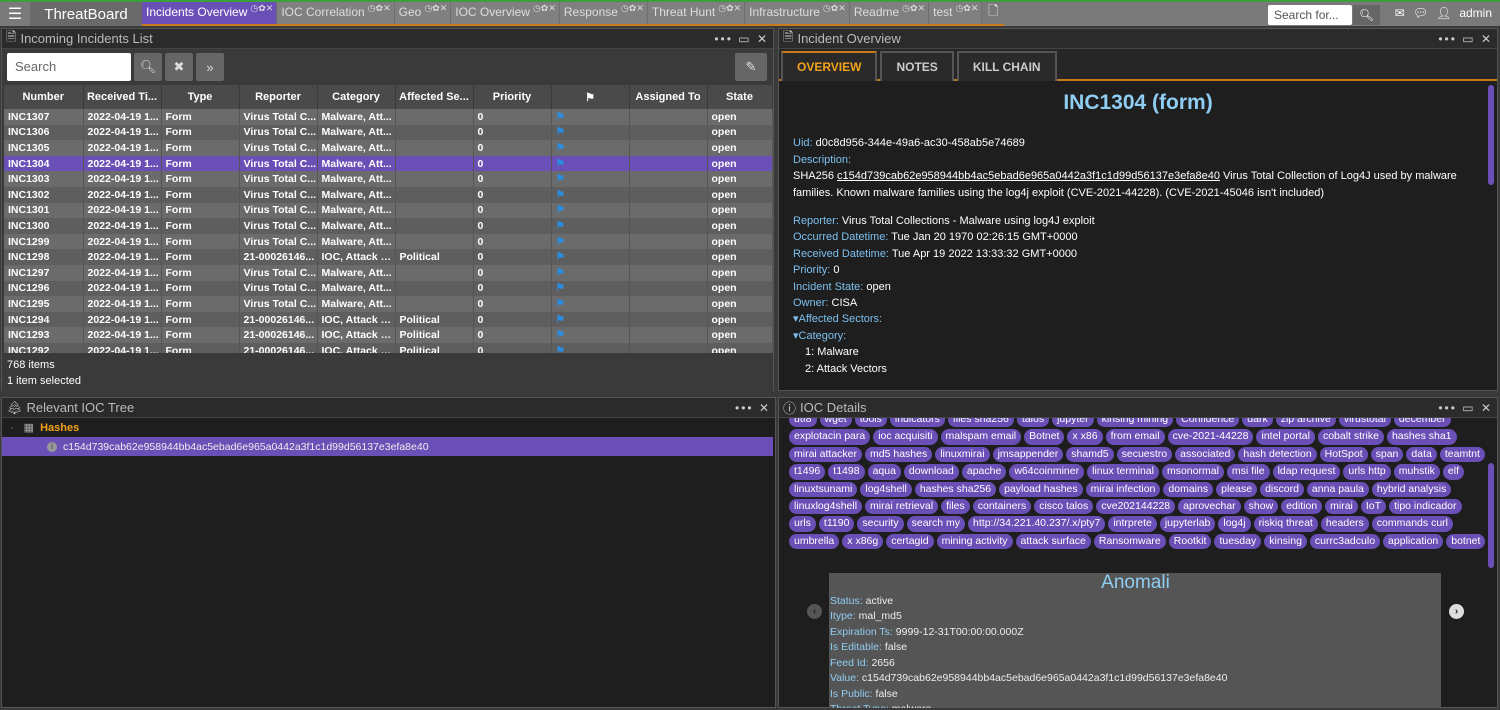  What do you see at coordinates (1411, 489) in the screenshot?
I see `tag: hybrid analysis` at bounding box center [1411, 489].